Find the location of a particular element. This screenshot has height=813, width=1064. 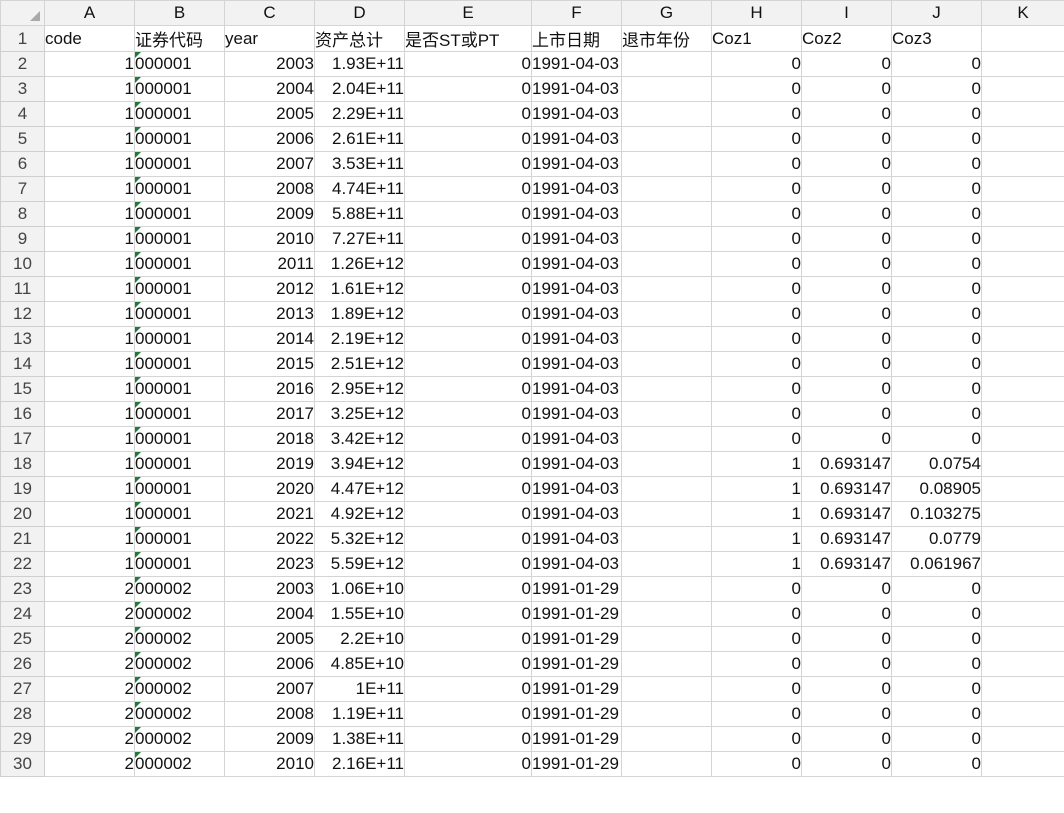

column-header-j: J is located at coordinates (936, 13).